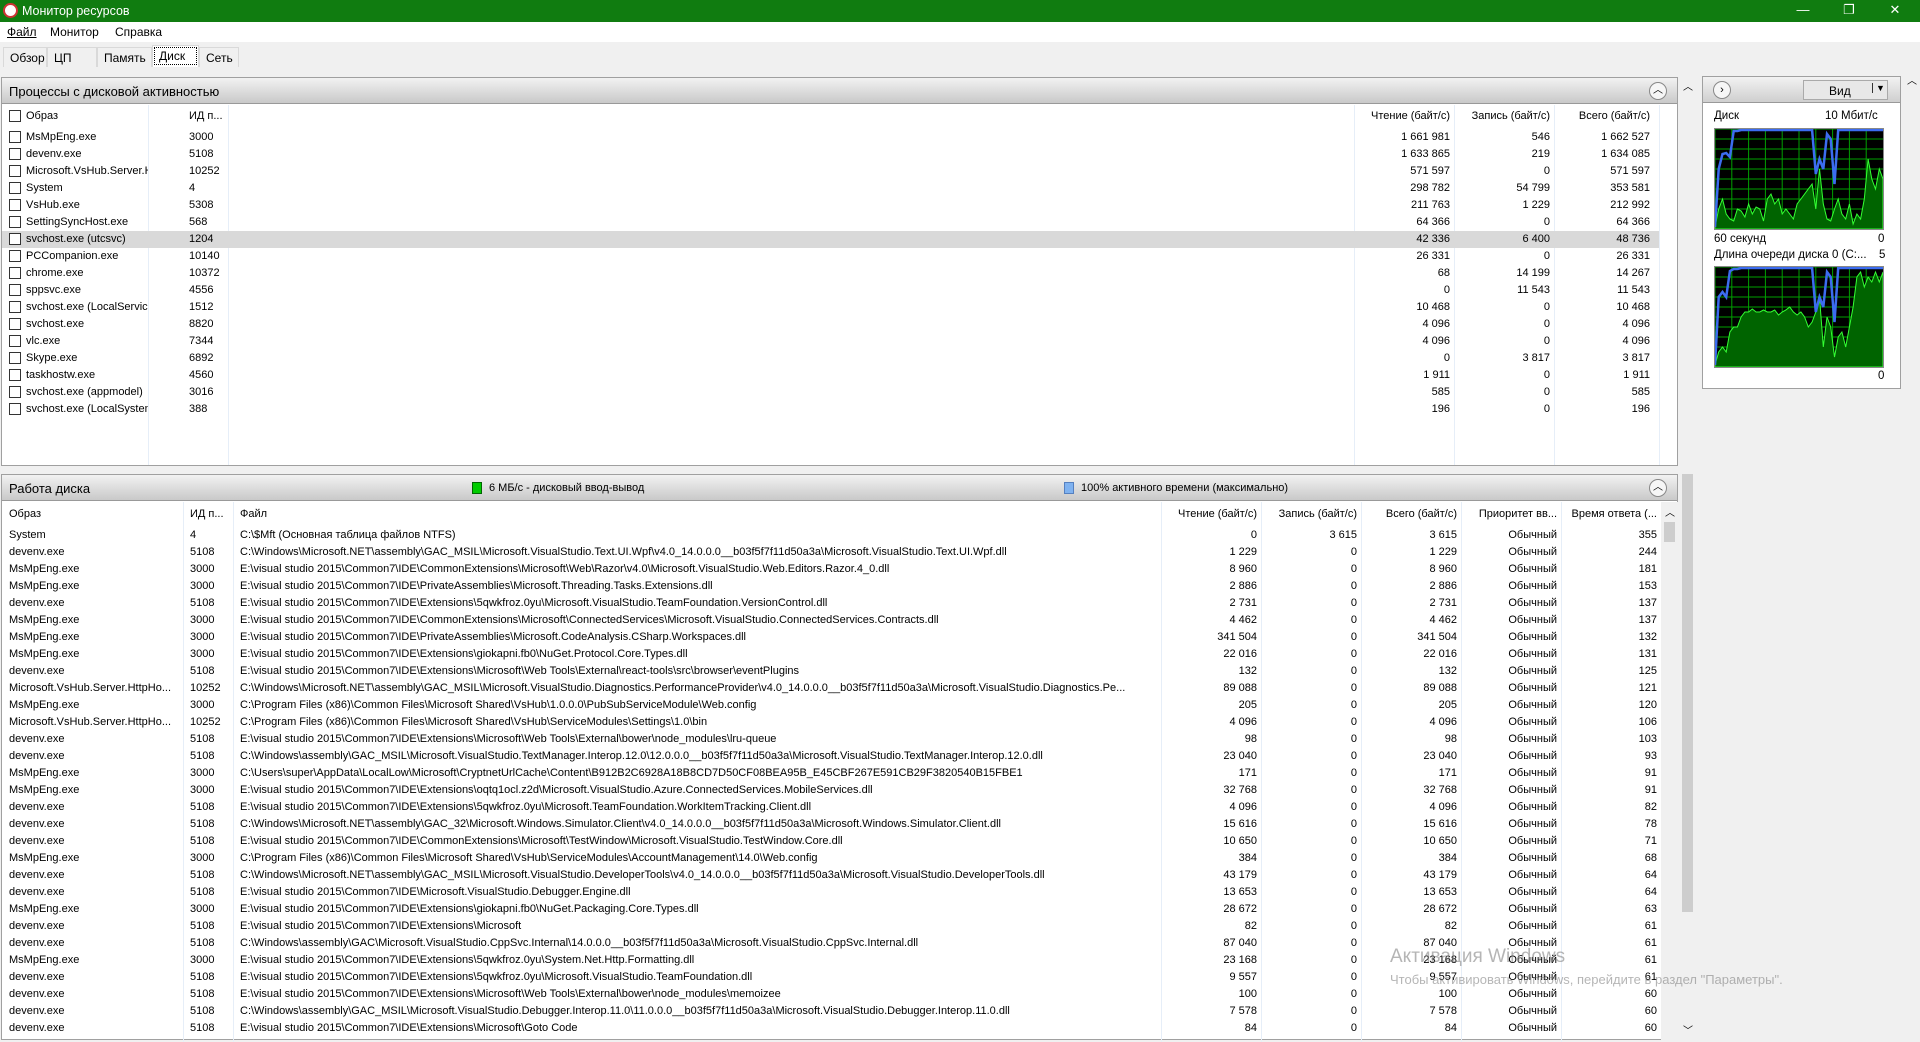 This screenshot has width=1920, height=1042. I want to click on outer-scroll-thumb, so click(1687, 693).